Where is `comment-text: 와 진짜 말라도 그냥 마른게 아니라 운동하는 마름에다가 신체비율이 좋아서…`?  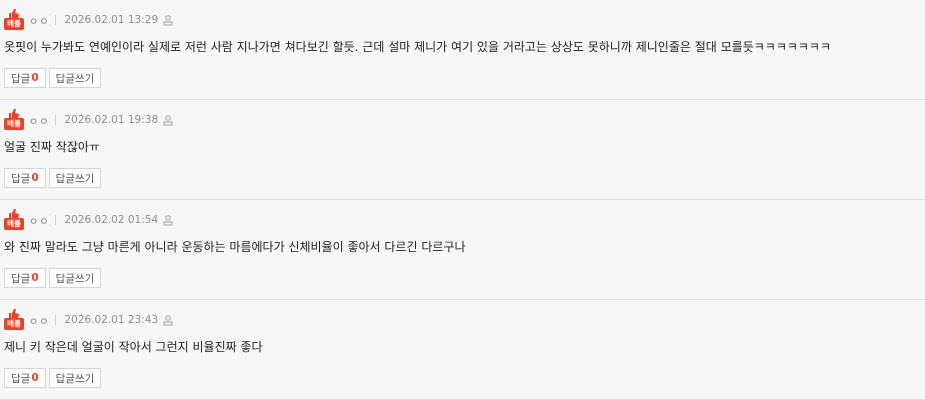
comment-text: 와 진짜 말라도 그냥 마른게 아니라 운동하는 마름에다가 신체비율이 좋아서… is located at coordinates (235, 247).